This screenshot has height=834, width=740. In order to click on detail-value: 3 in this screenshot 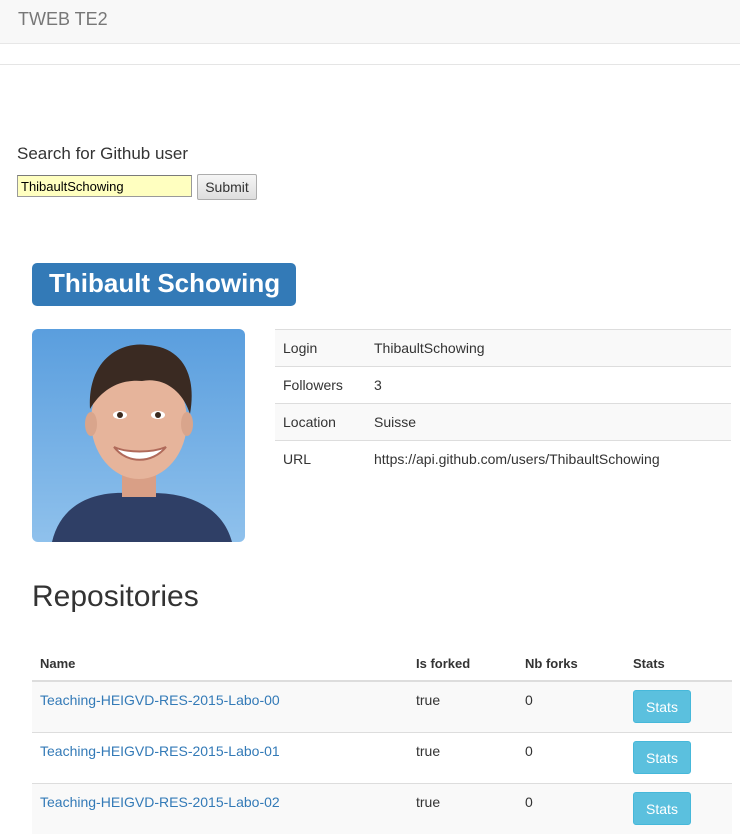, I will do `click(548, 385)`.